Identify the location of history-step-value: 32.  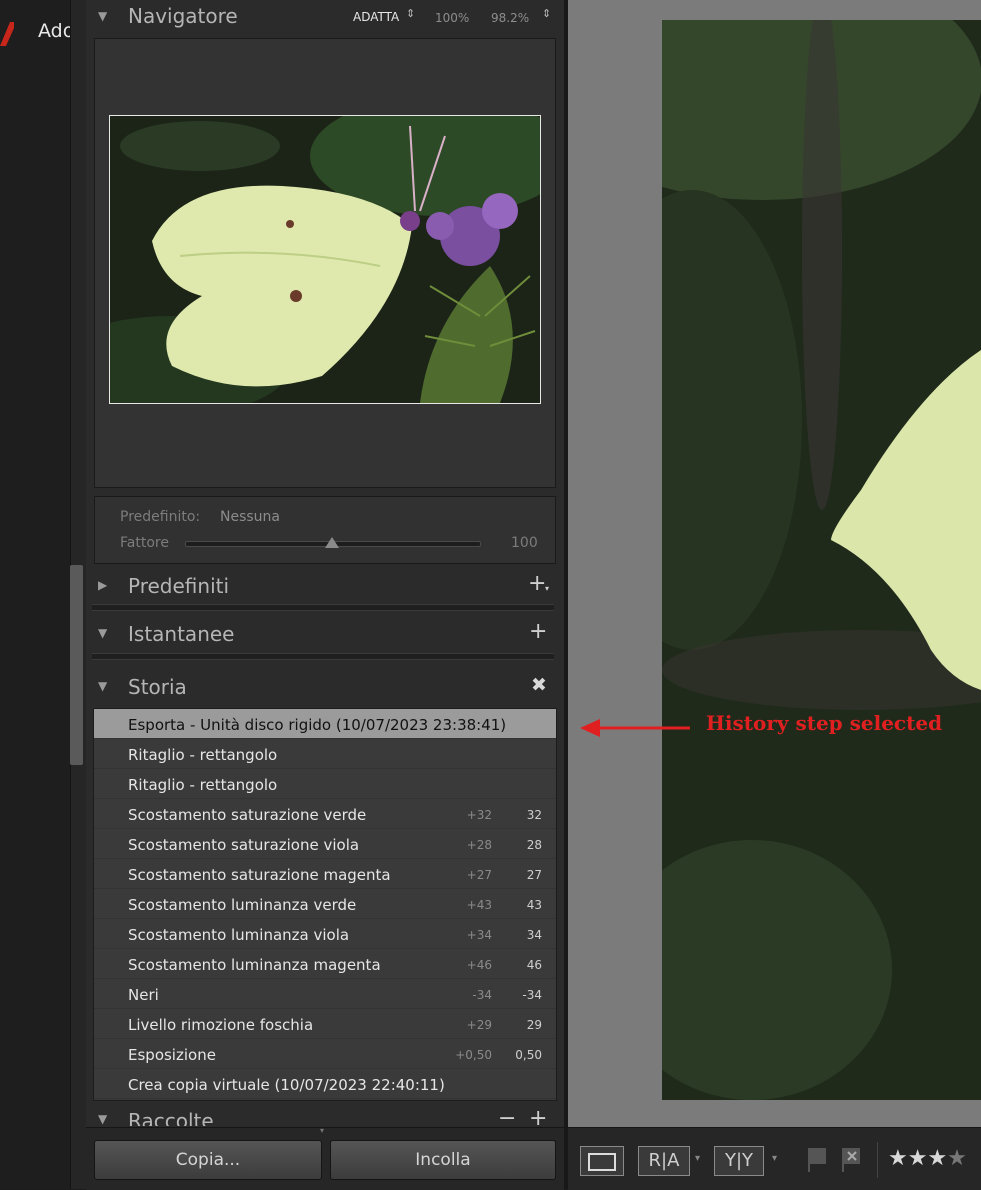
(534, 815).